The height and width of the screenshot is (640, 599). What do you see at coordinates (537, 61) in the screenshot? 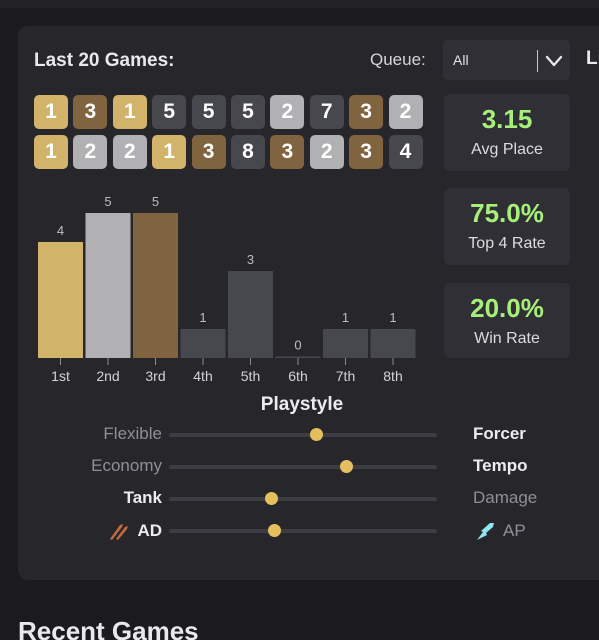
I see `dropdown-separator` at bounding box center [537, 61].